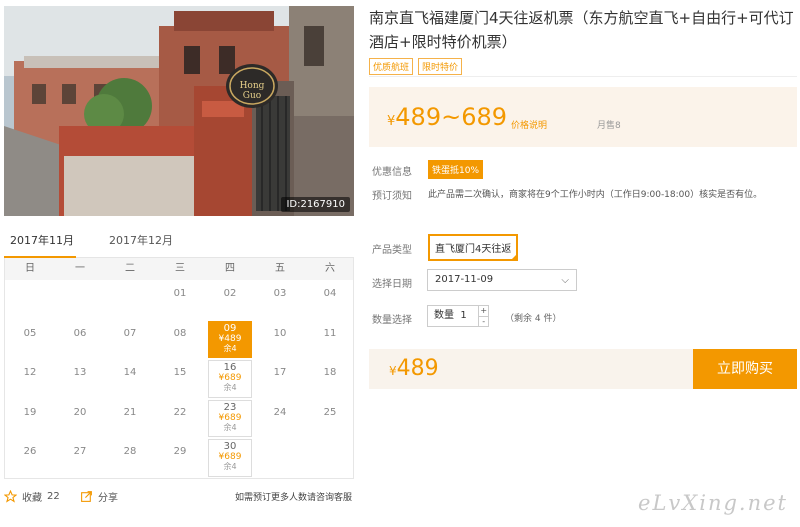 The image size is (800, 527). Describe the element at coordinates (483, 321) in the screenshot. I see `qty-decrement-button: -` at that location.